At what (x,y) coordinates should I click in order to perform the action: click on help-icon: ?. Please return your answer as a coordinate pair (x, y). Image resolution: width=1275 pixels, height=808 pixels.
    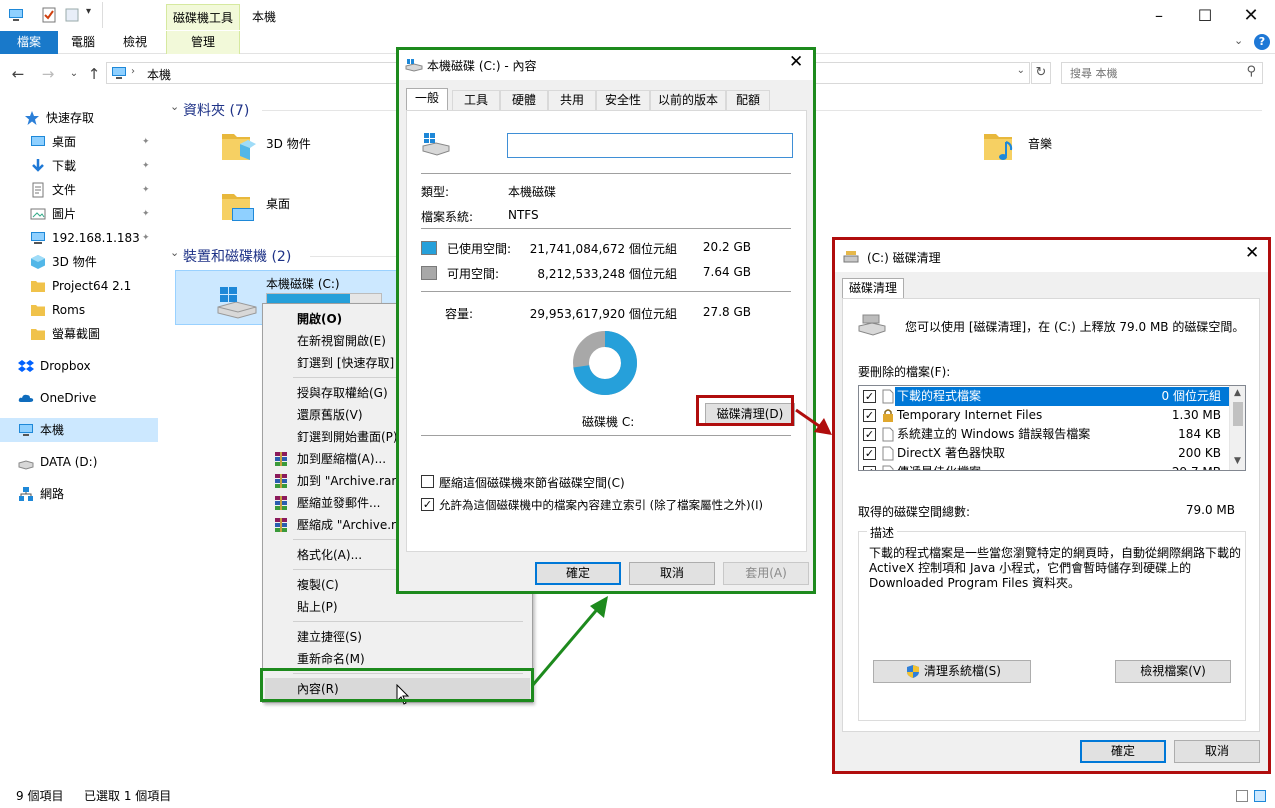
    Looking at the image, I should click on (1262, 42).